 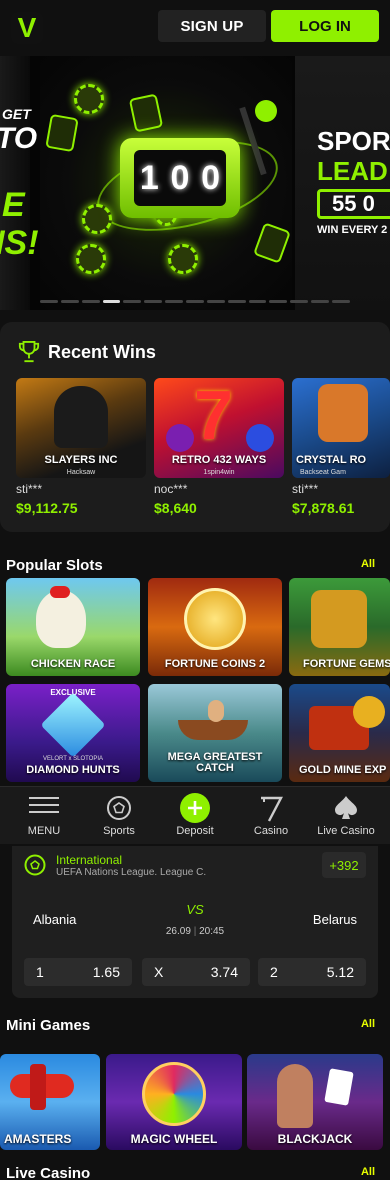 I want to click on popular-slots-all-link: All, so click(x=368, y=564).